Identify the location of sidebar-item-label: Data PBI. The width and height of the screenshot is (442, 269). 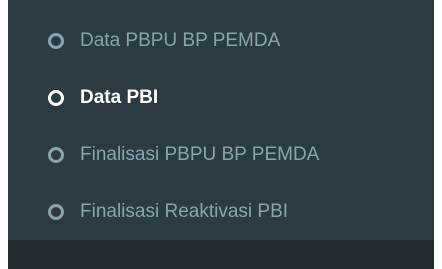
(119, 97).